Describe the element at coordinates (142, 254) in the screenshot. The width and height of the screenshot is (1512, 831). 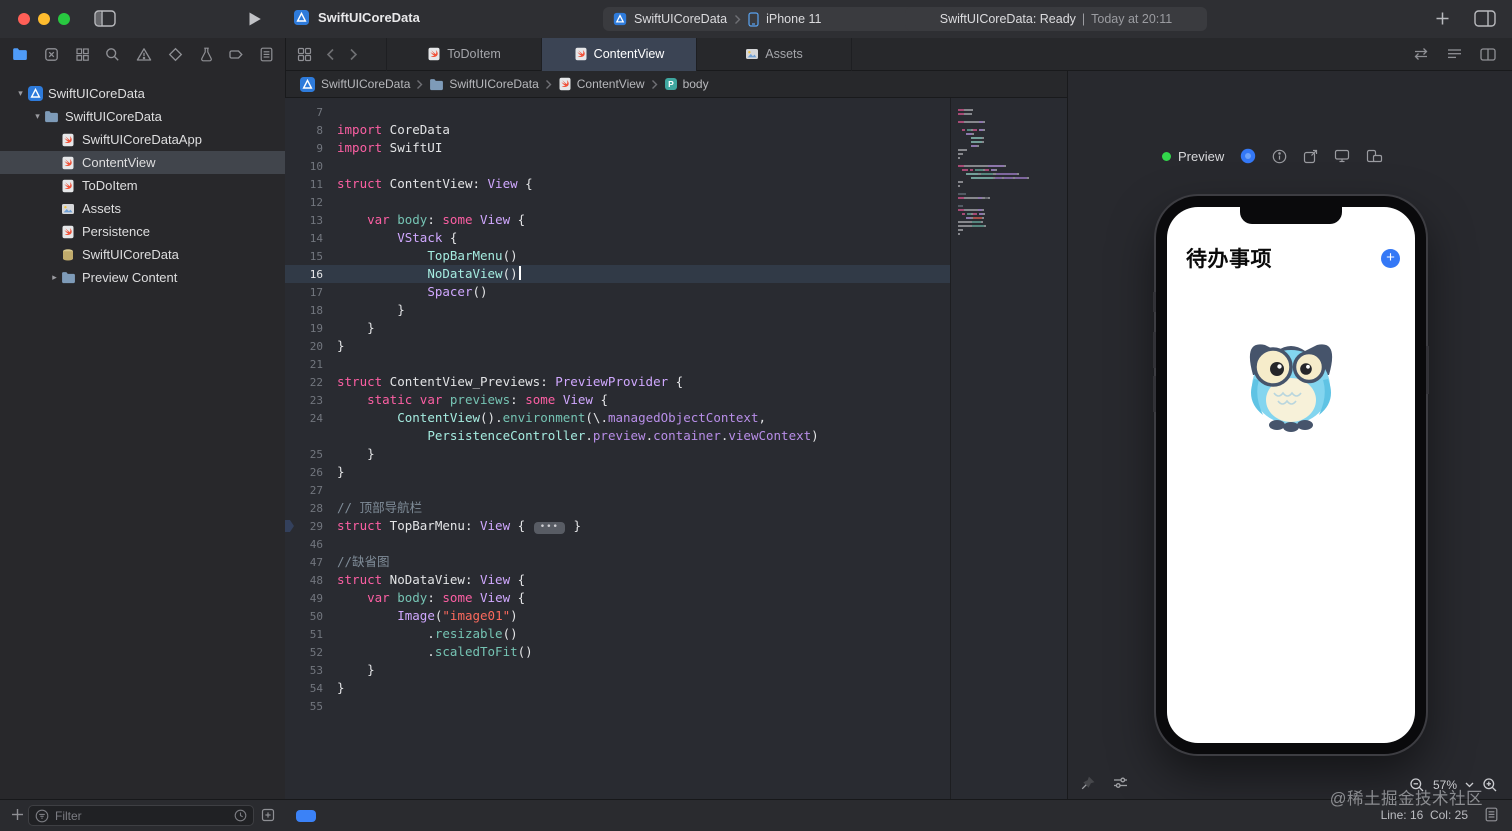
I see `sidebar-item-swiftuicoredata: SwiftUICoreData` at that location.